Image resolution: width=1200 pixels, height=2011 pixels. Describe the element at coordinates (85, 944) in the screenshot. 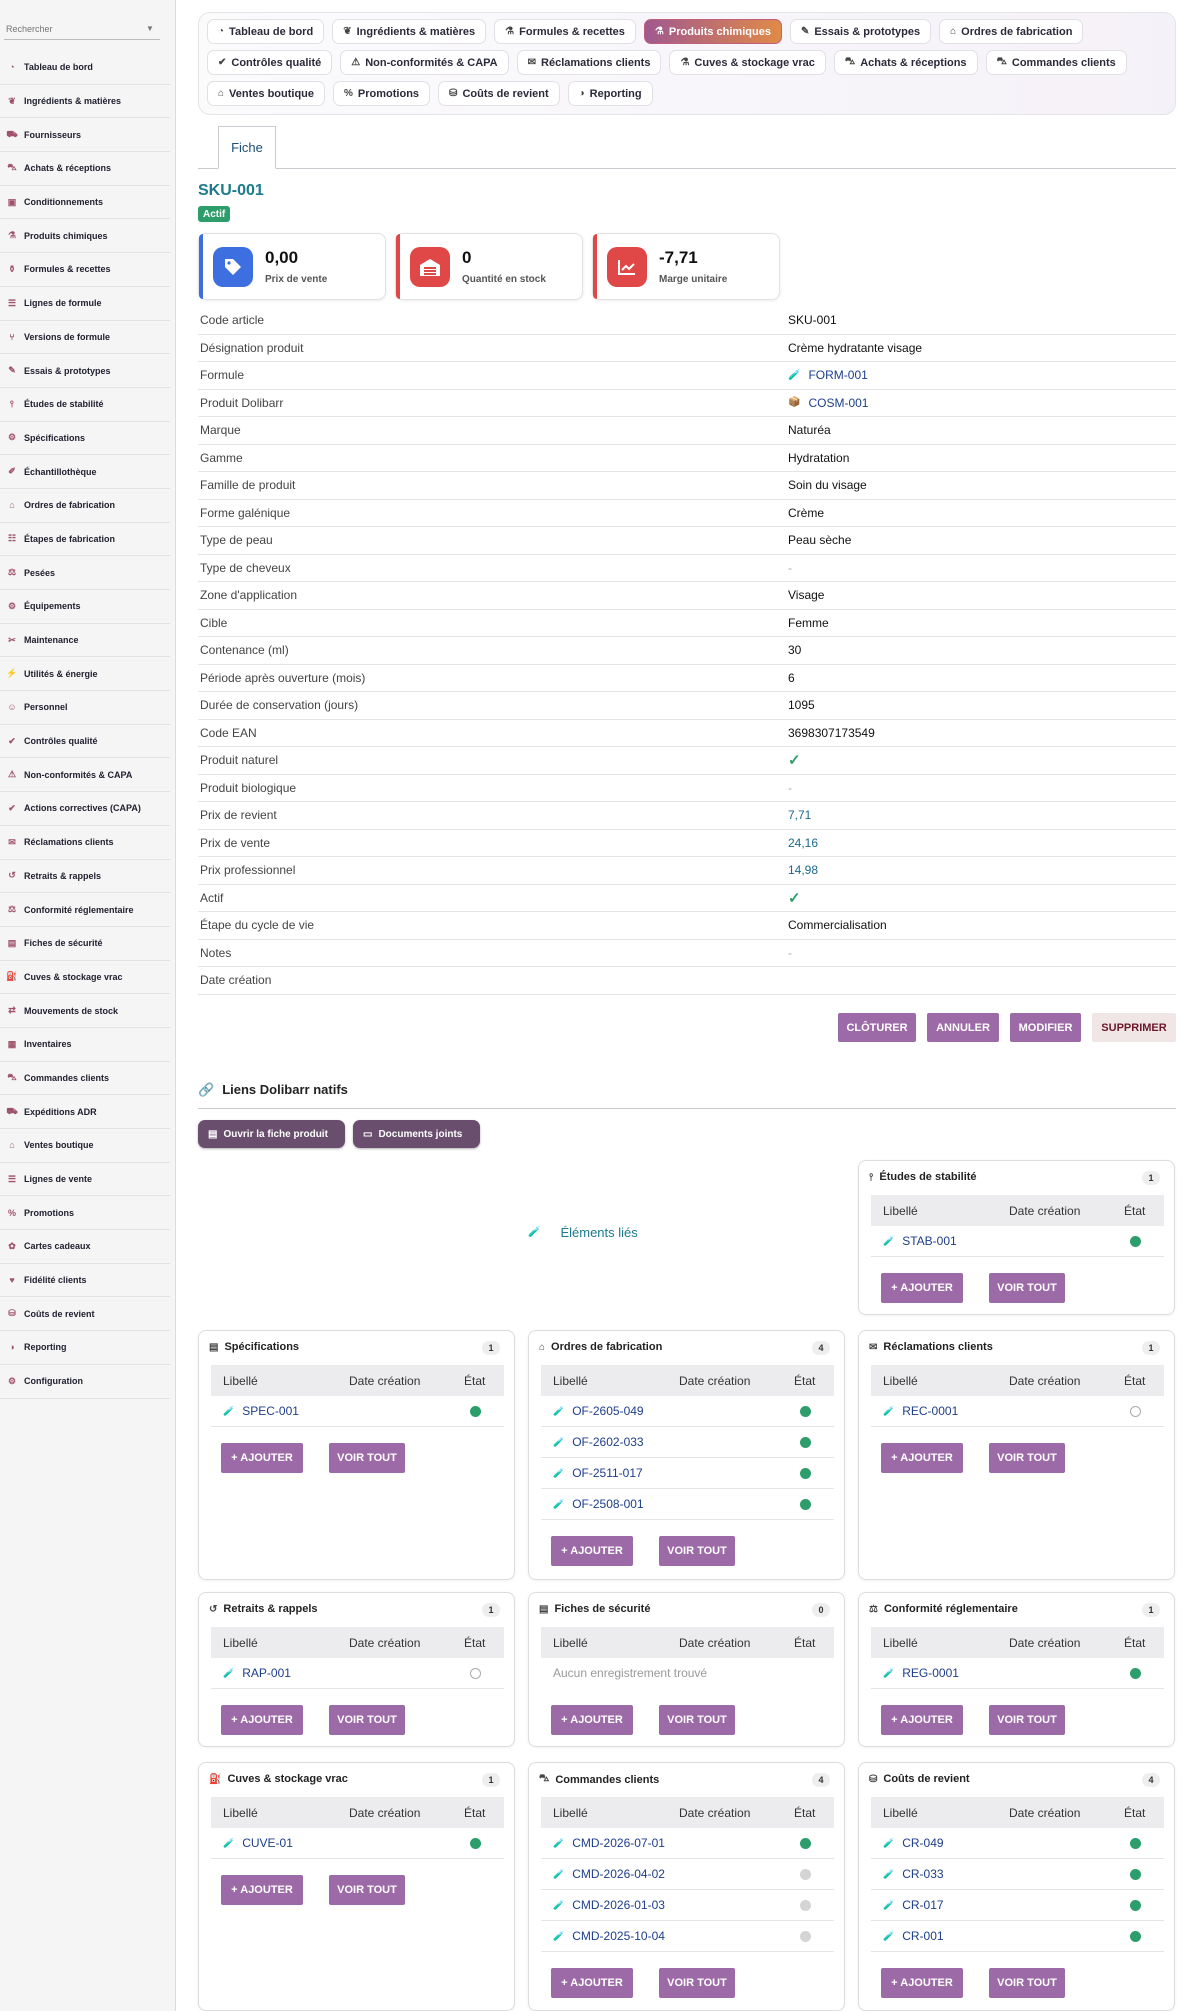

I see `sidebar-item-26: ▤ Fiches de sécurité` at that location.